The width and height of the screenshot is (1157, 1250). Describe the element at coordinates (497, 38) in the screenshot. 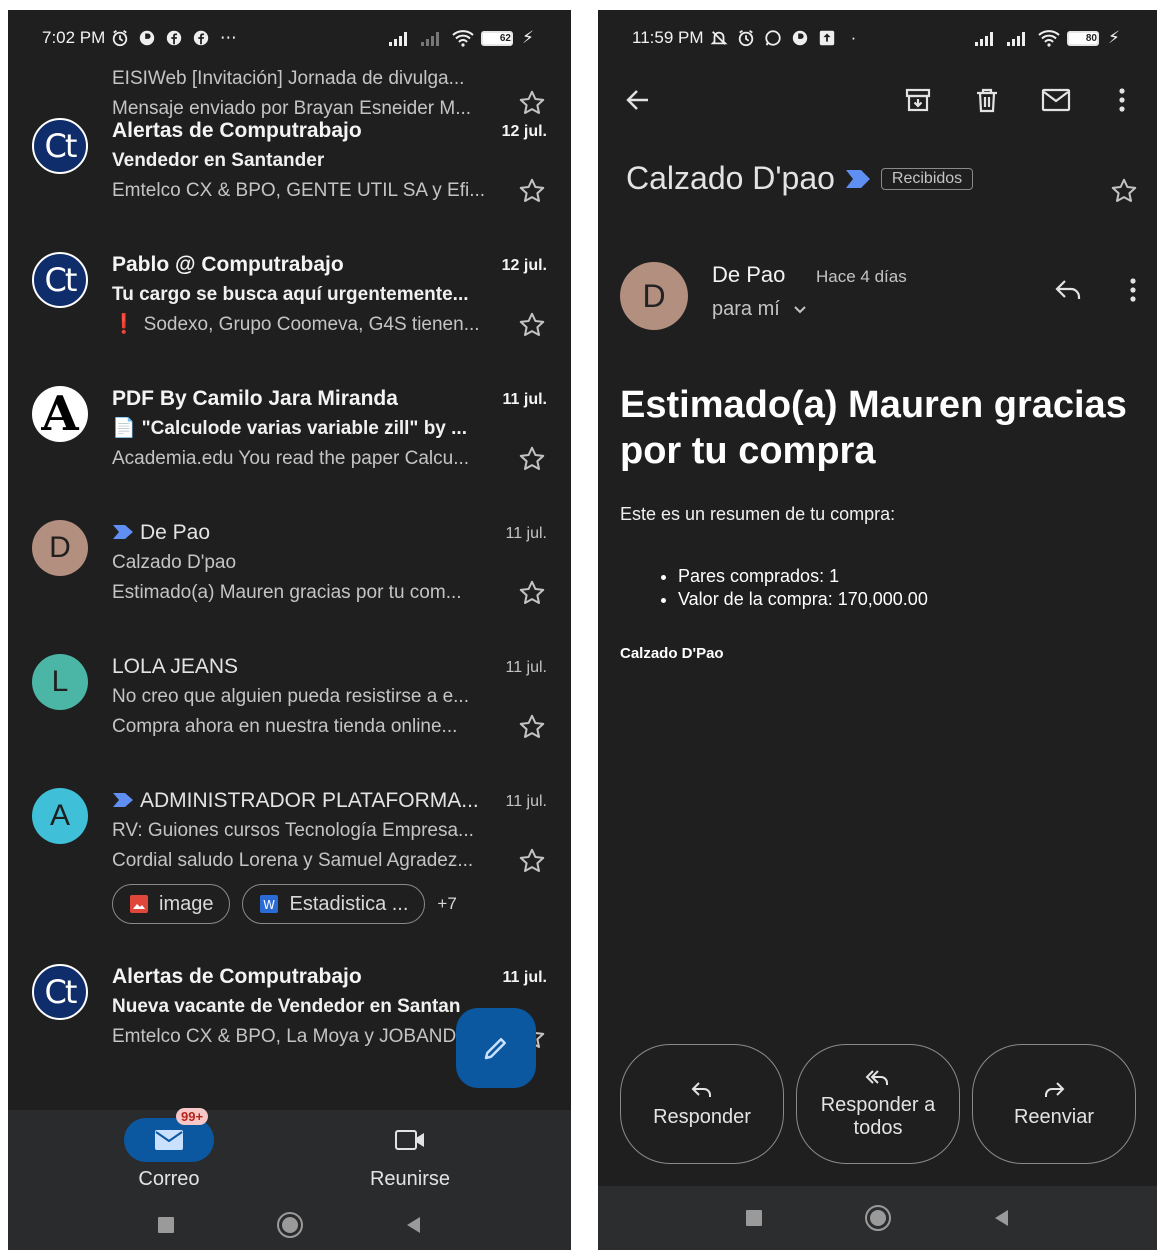

I see `battery-indicator: 62` at that location.